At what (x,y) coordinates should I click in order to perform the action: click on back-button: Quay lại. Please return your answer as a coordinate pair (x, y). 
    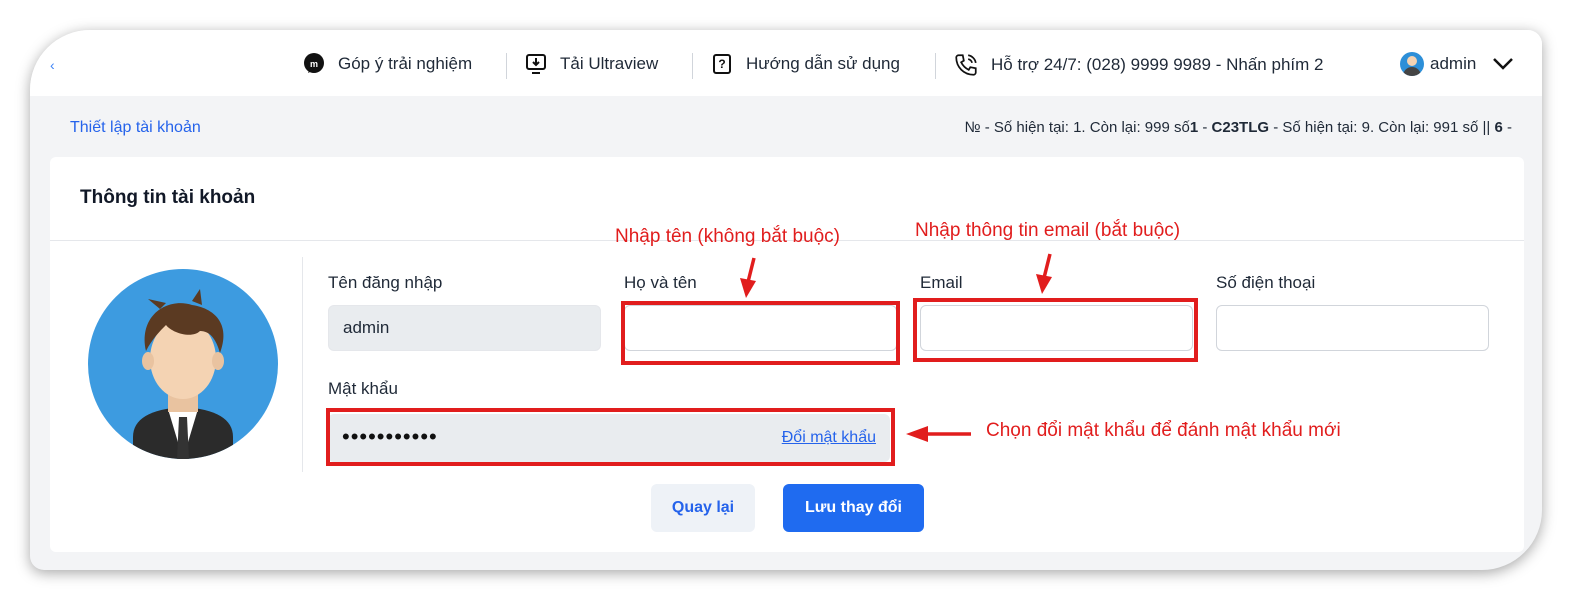
    Looking at the image, I should click on (703, 508).